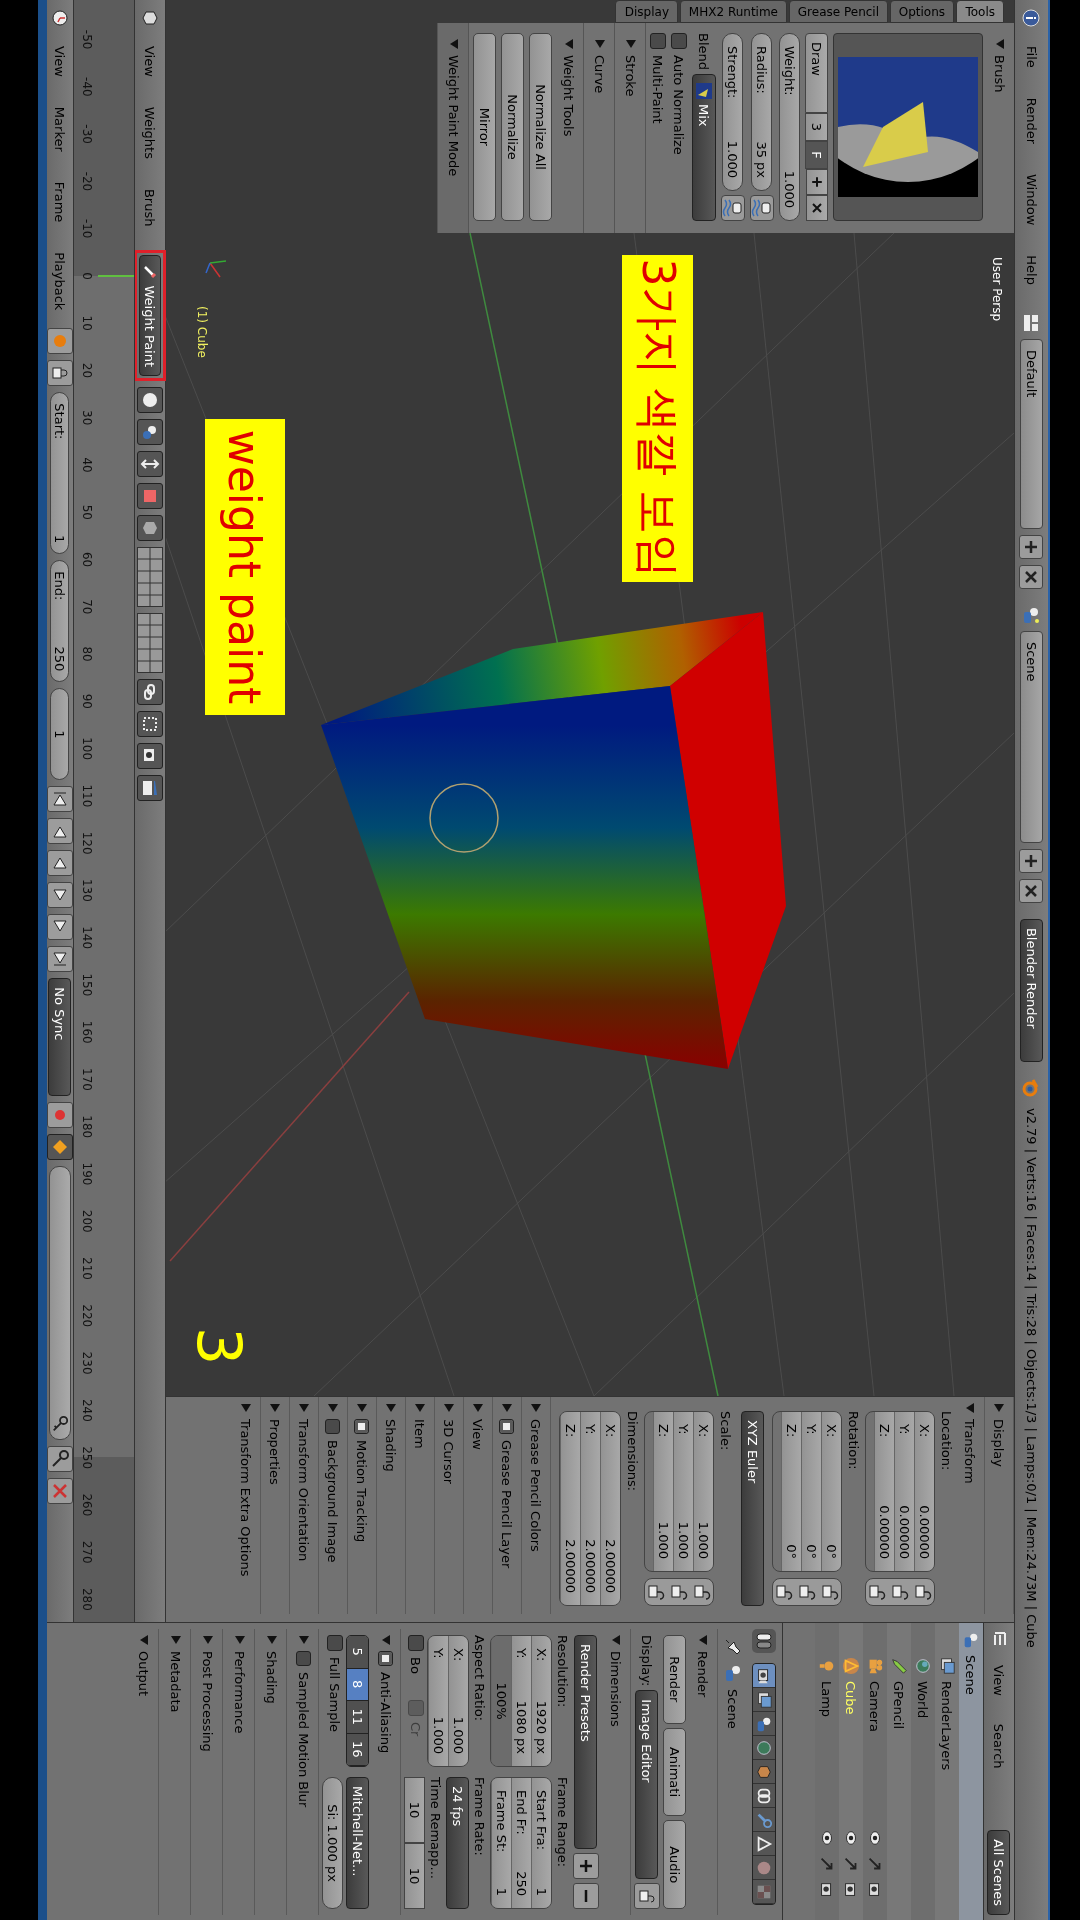 This screenshot has width=1080, height=1920. Describe the element at coordinates (674, 1864) in the screenshot. I see `render-button: Audio` at that location.